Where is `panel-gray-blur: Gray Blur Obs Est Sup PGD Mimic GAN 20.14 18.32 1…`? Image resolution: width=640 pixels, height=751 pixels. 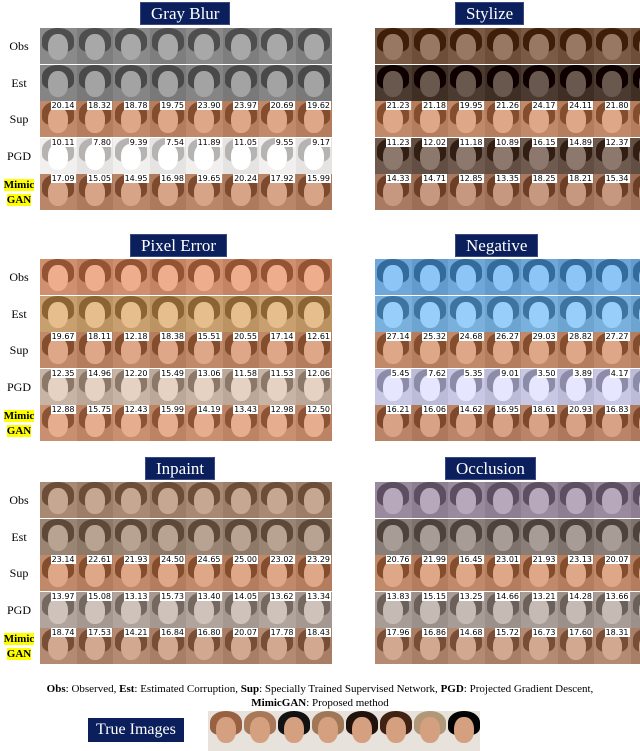 panel-gray-blur: Gray Blur Obs Est Sup PGD Mimic GAN 20.14 18.32 1… is located at coordinates (166, 107).